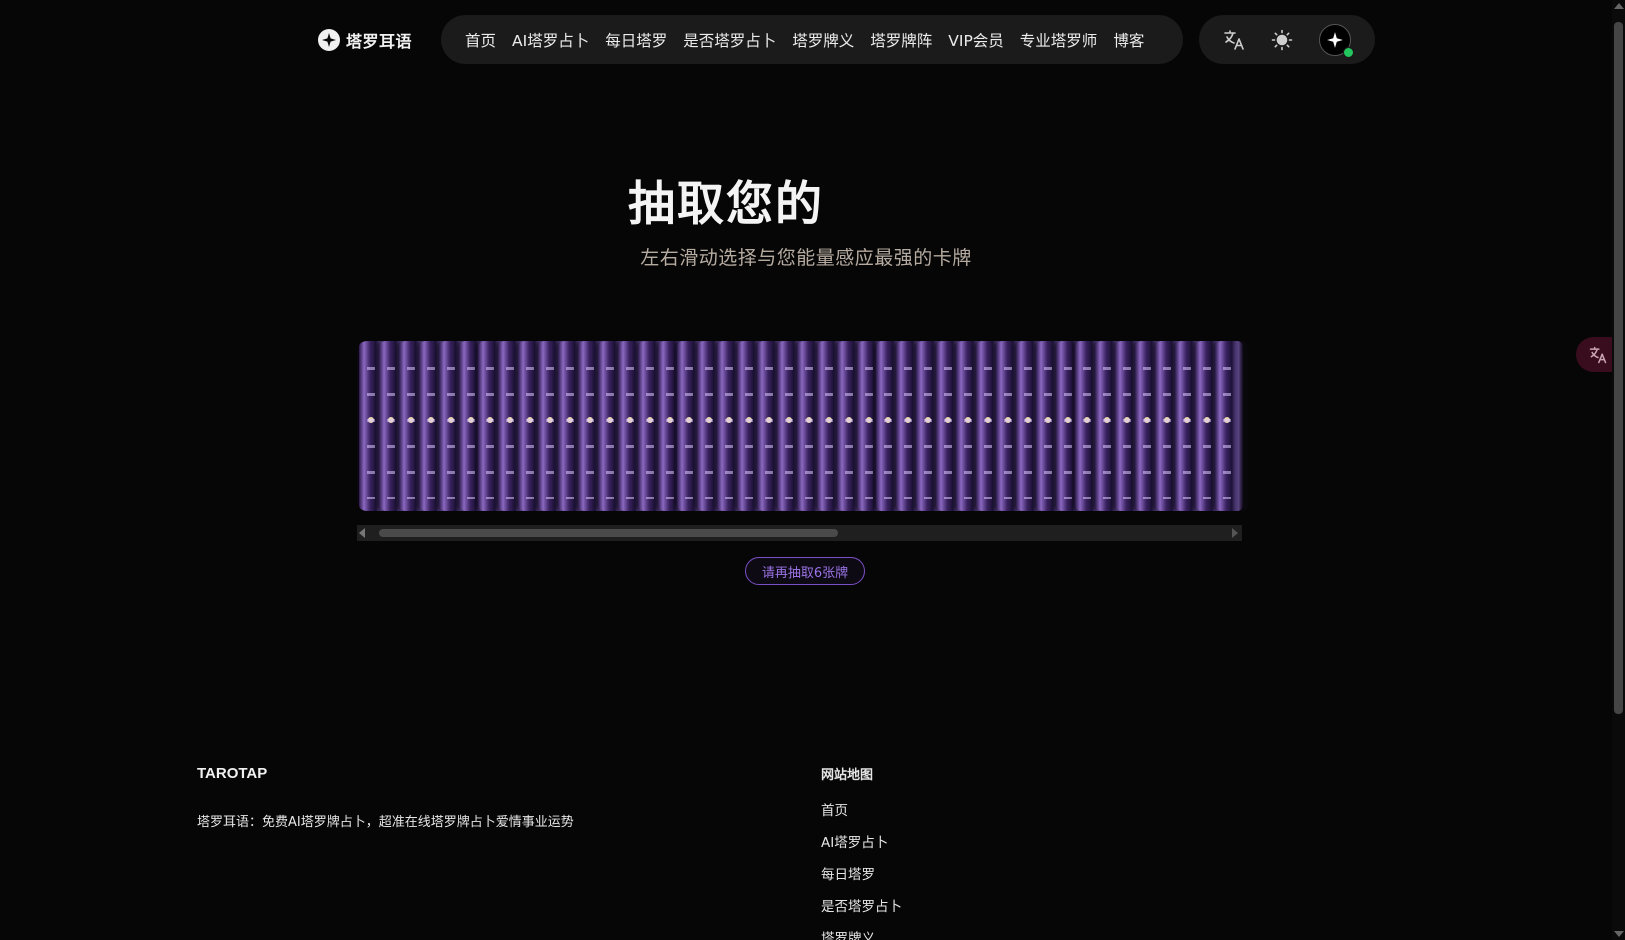 The width and height of the screenshot is (1625, 940). What do you see at coordinates (861, 849) in the screenshot?
I see `sitemap-link-ai-tarot: AI塔罗占卜` at bounding box center [861, 849].